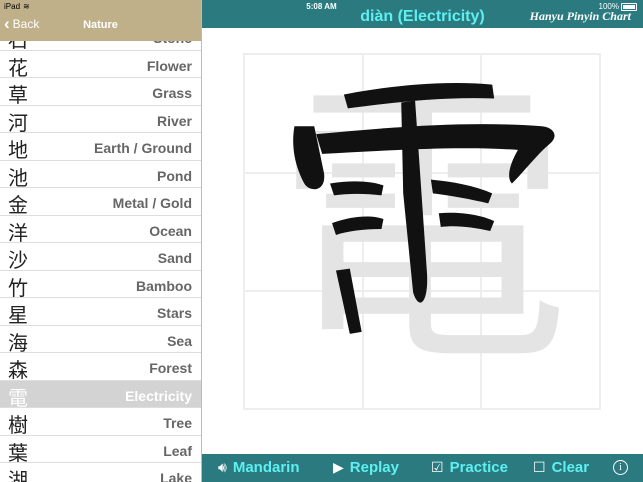 This screenshot has height=482, width=643. What do you see at coordinates (100, 230) in the screenshot?
I see `list-item: 洋 Ocean` at bounding box center [100, 230].